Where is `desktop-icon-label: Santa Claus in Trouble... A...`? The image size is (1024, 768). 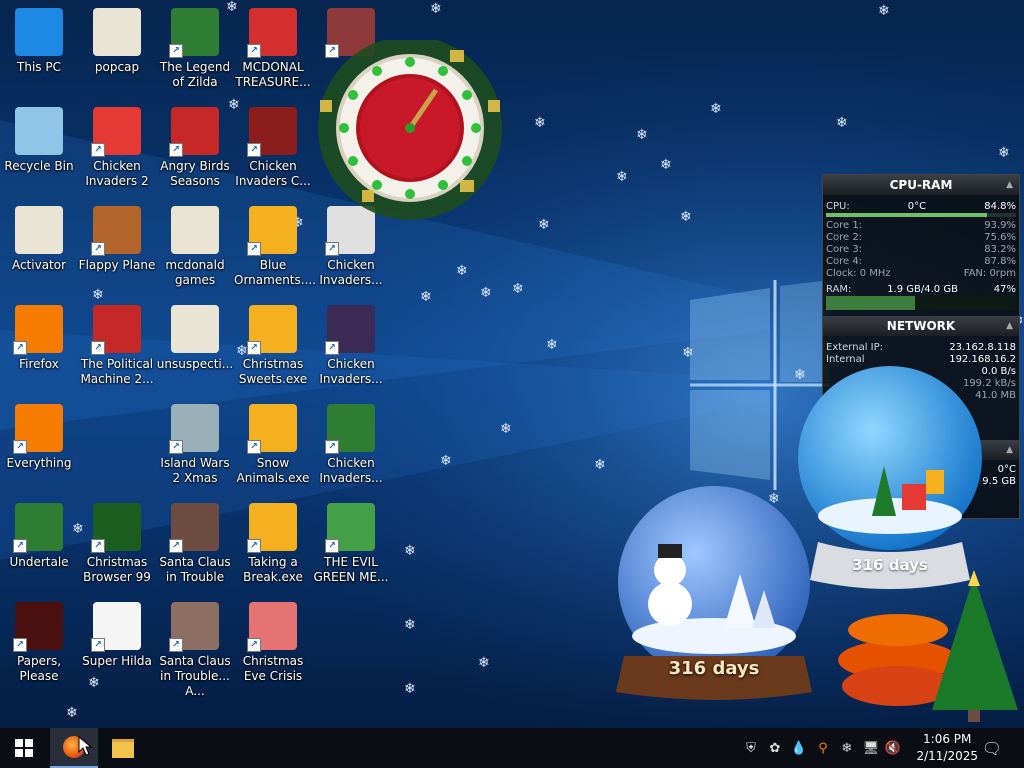
desktop-icon-label: Santa Claus in Trouble... A... is located at coordinates (195, 676).